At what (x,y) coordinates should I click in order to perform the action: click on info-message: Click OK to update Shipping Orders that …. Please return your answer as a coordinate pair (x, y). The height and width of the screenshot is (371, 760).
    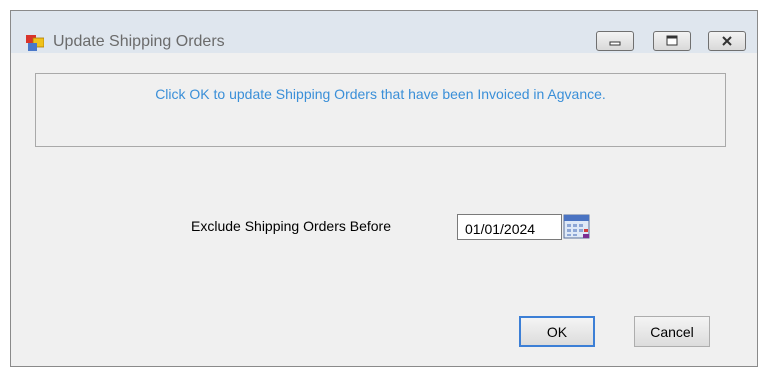
    Looking at the image, I should click on (380, 94).